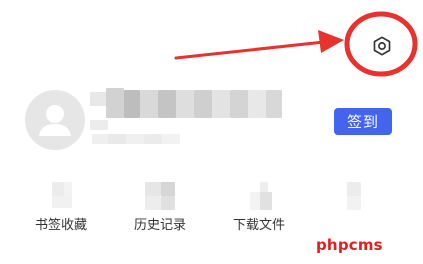 The image size is (423, 264). I want to click on settings-icon, so click(382, 46).